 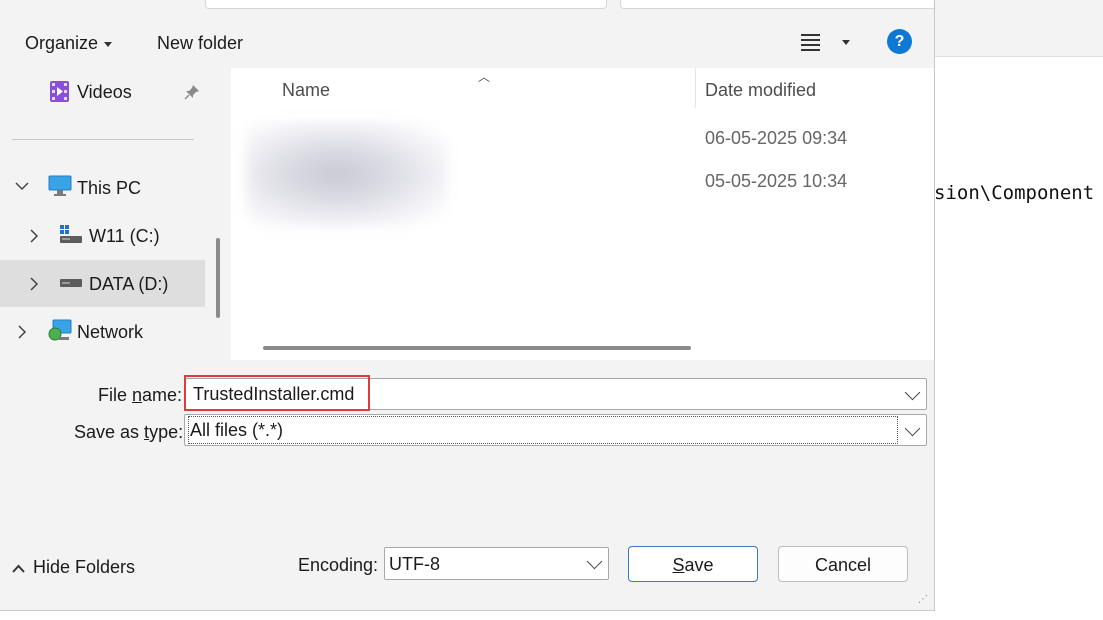 I want to click on view-options-chevron-icon, so click(x=846, y=42).